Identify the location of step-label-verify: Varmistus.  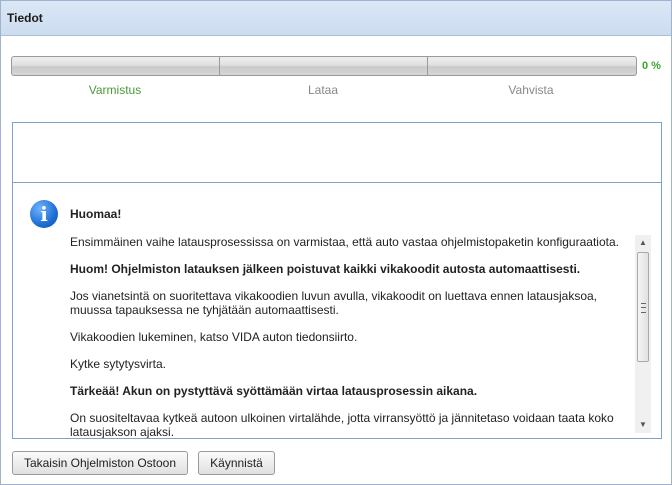
(115, 90).